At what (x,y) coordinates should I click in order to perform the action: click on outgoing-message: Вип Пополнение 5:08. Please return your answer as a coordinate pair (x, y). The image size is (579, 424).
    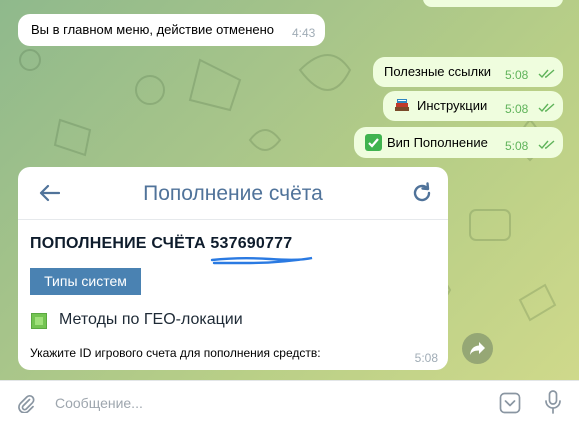
    Looking at the image, I should click on (458, 142).